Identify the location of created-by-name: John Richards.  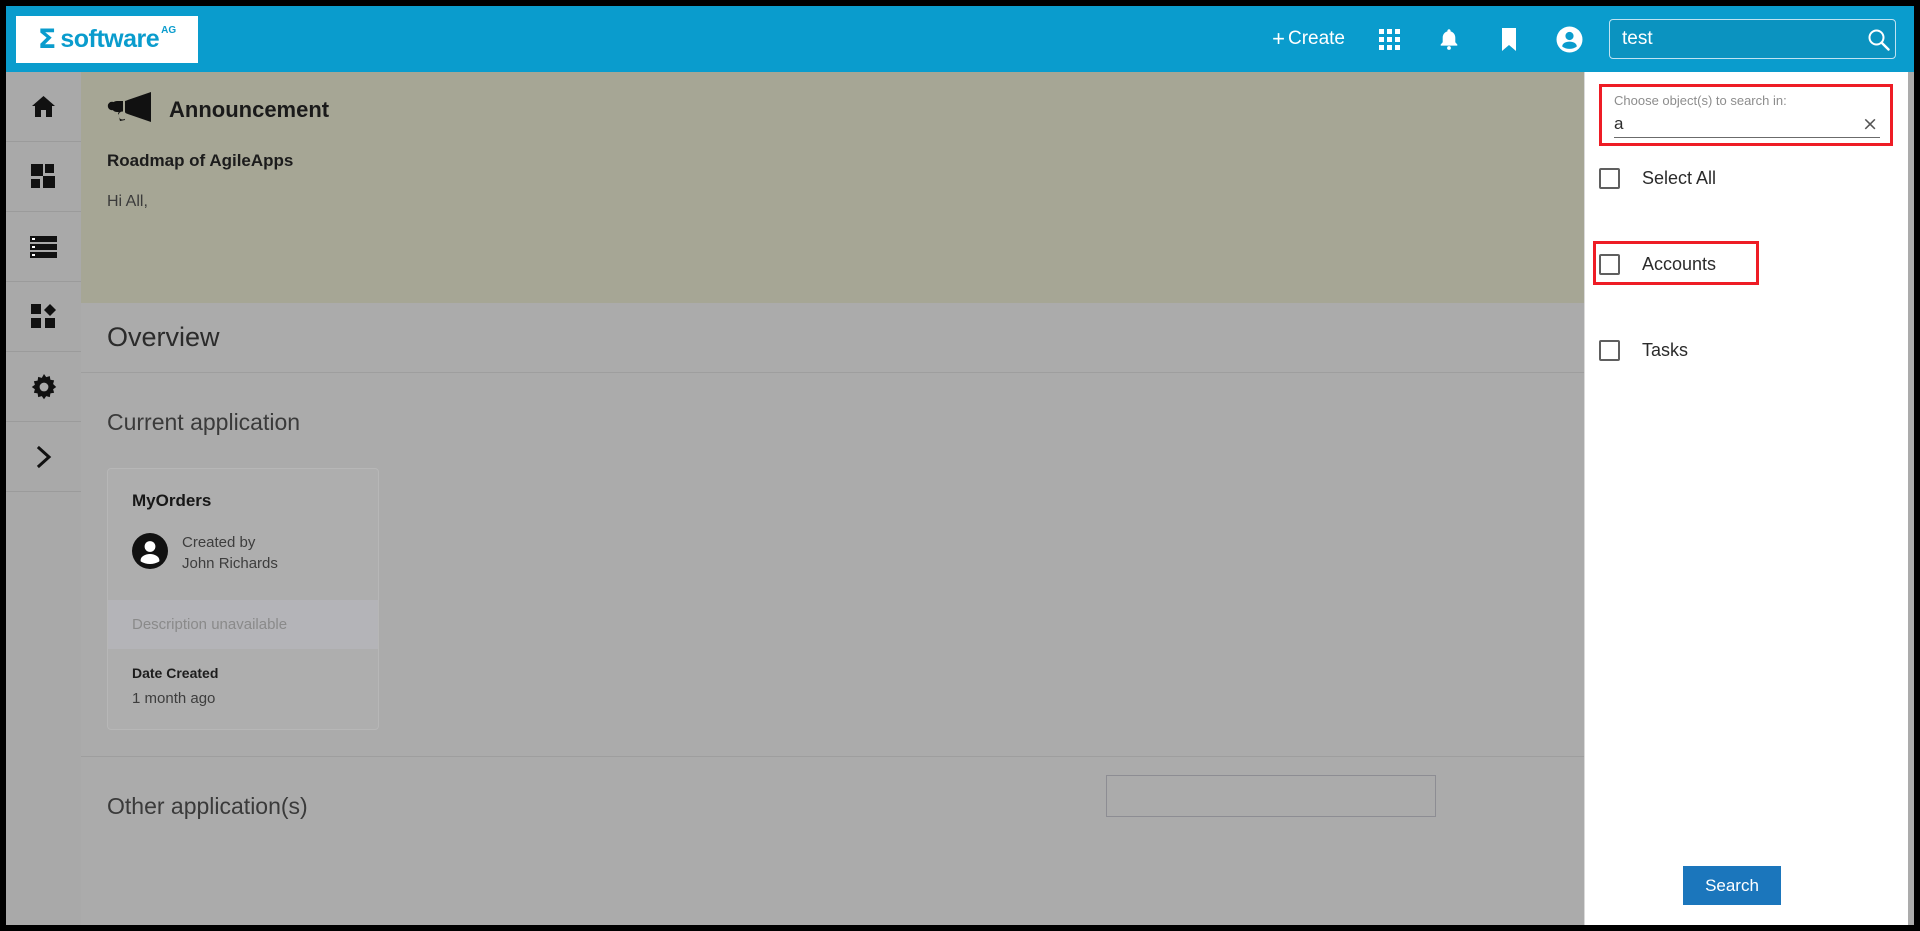
(230, 563).